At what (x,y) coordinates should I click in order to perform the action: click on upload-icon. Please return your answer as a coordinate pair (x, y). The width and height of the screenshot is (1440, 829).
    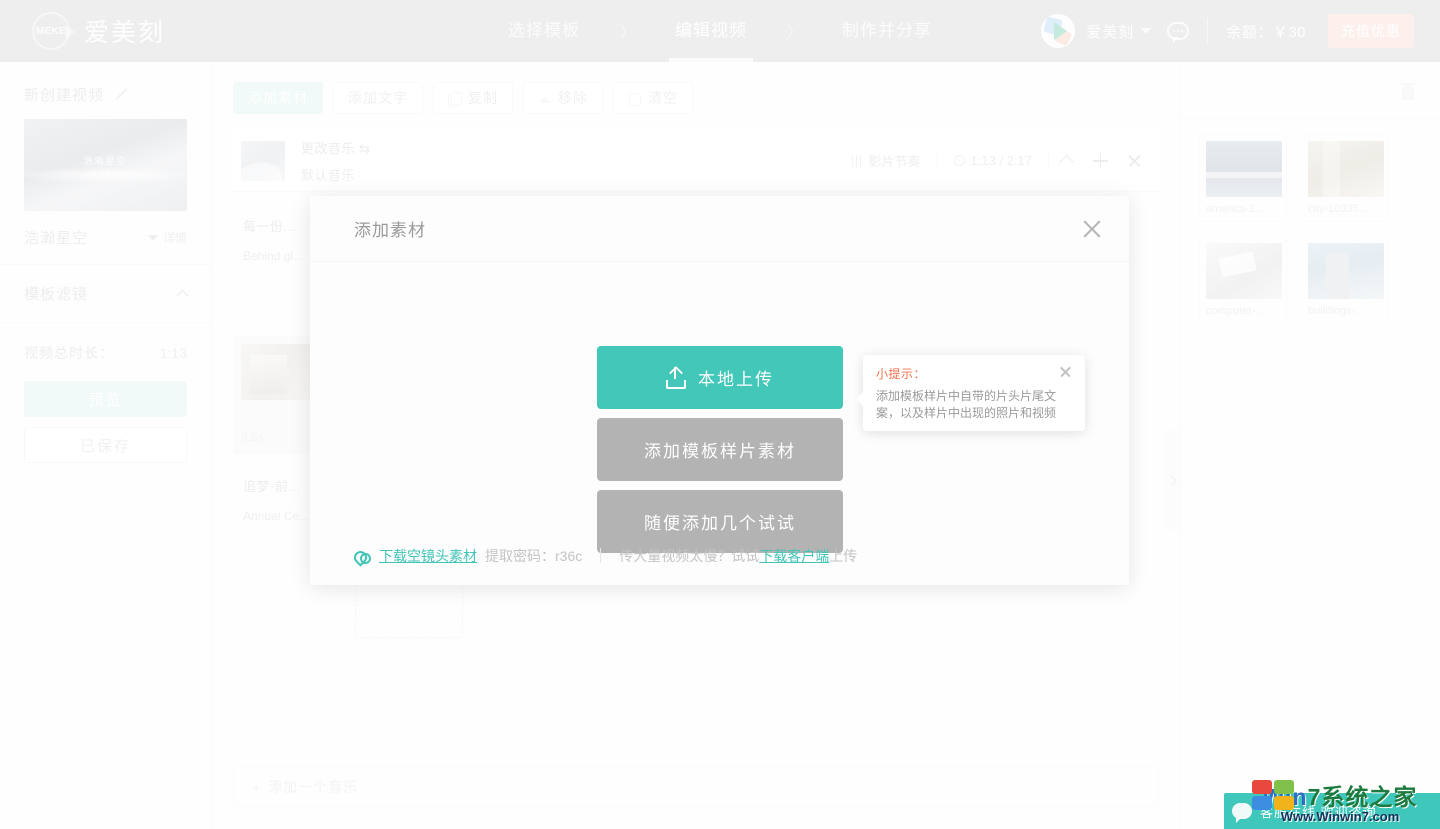
    Looking at the image, I should click on (676, 377).